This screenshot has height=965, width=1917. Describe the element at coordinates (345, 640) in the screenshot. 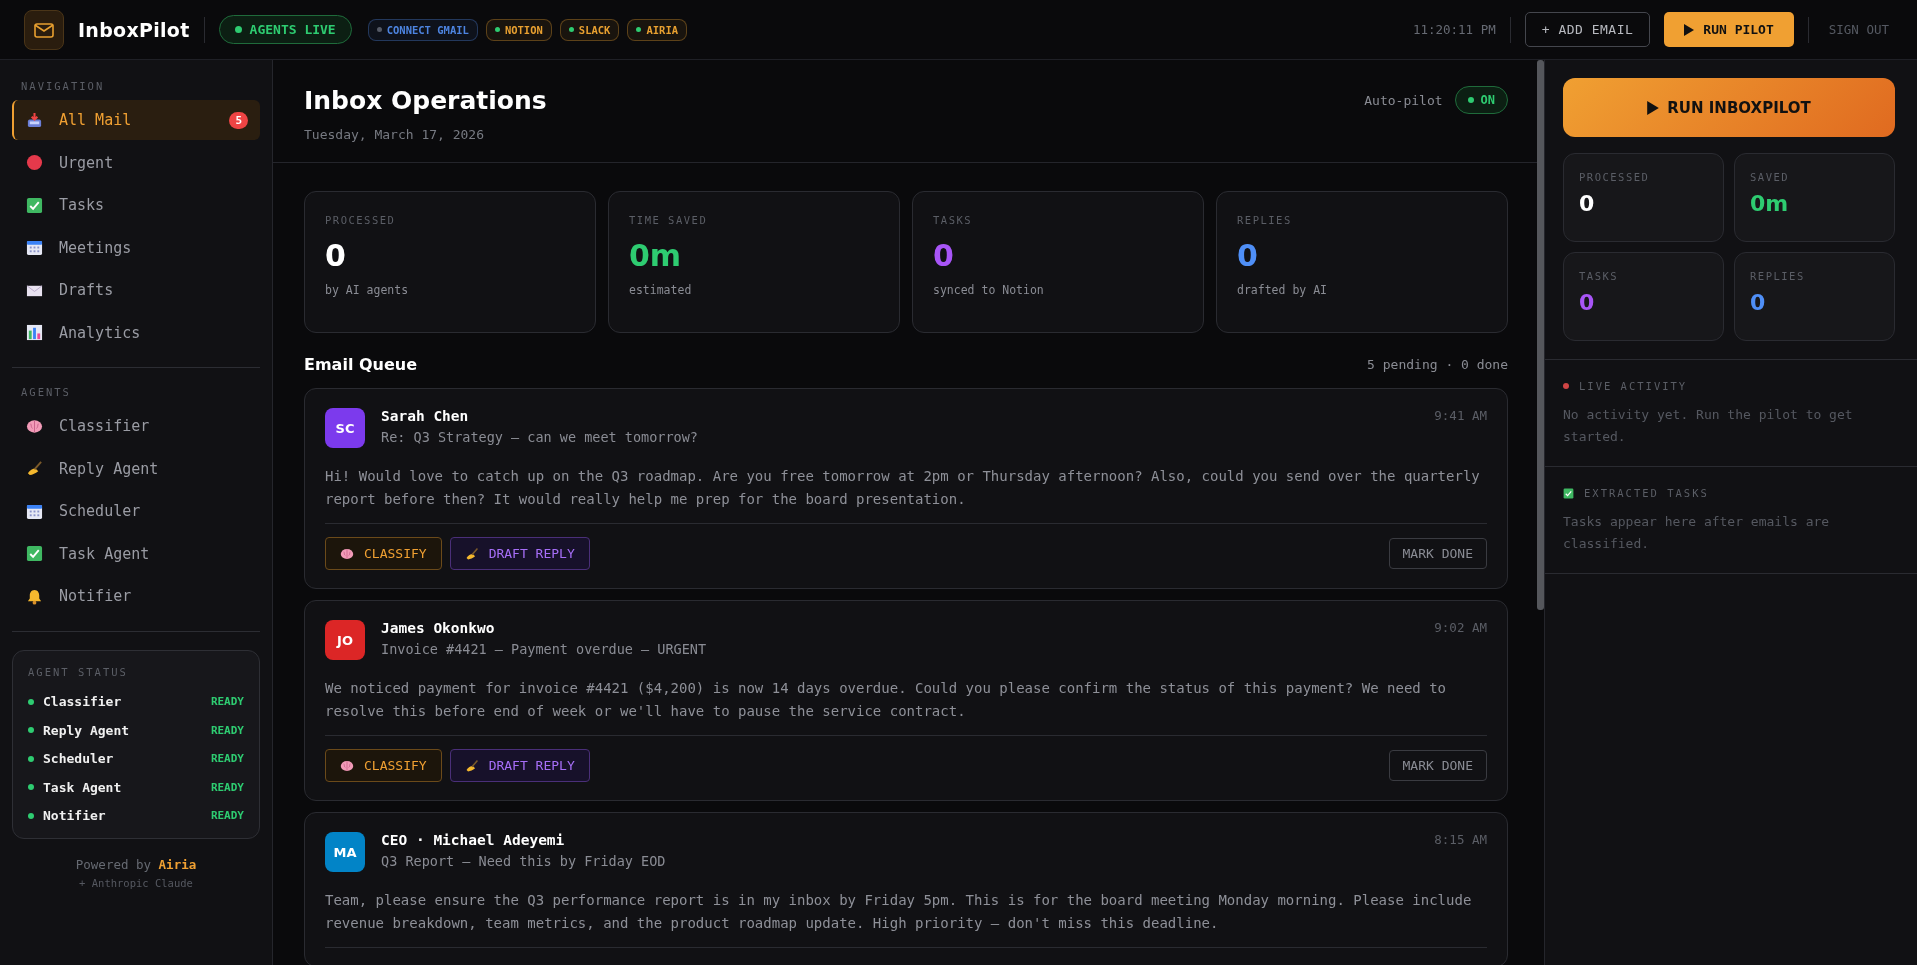

I see `avatar: JO` at that location.